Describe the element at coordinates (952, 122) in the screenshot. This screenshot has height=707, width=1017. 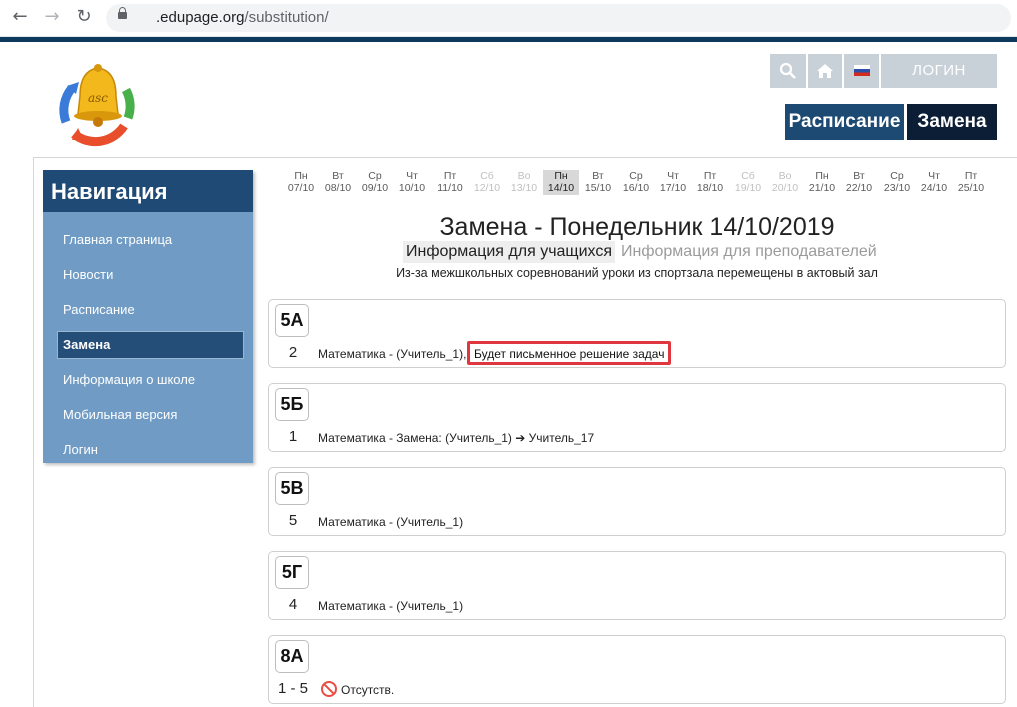
I see `menu-substitution-button: Замена` at that location.